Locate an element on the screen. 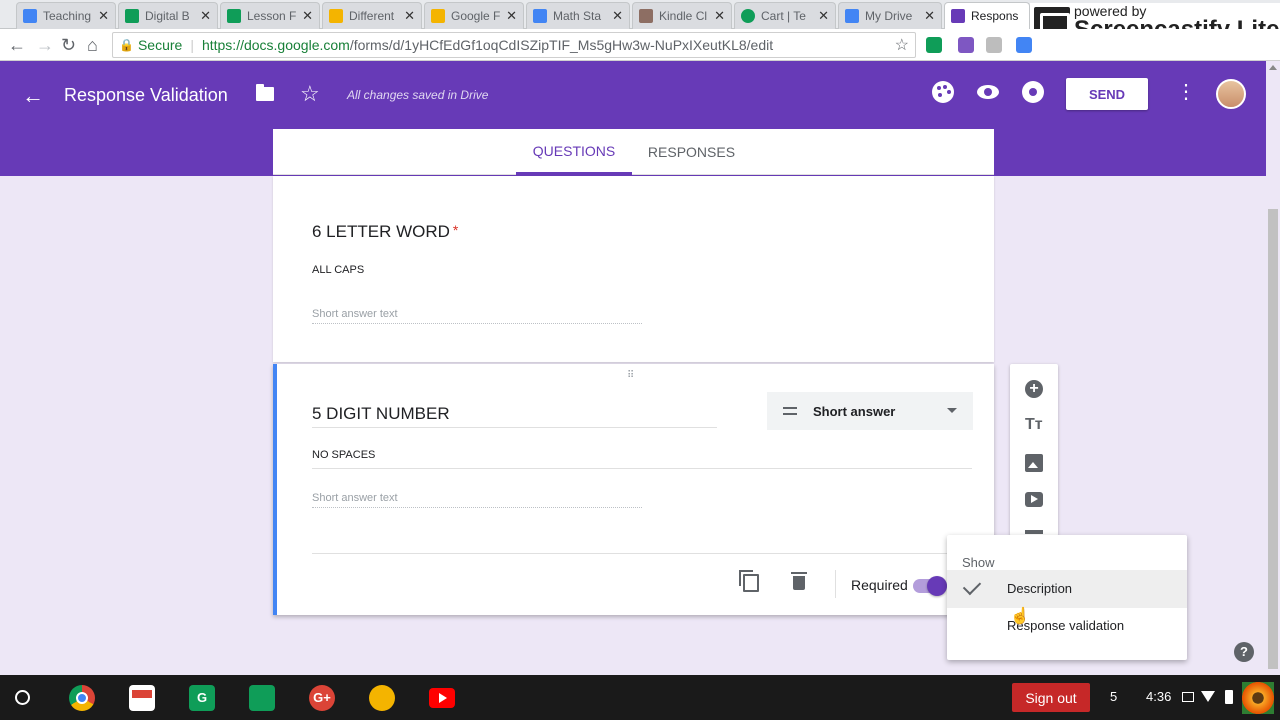 The image size is (1280, 720). delete-trash-icon is located at coordinates (799, 581).